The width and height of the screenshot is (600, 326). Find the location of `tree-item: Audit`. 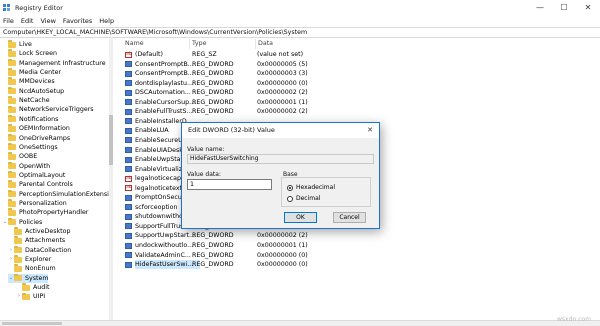

tree-item: Audit is located at coordinates (33, 287).